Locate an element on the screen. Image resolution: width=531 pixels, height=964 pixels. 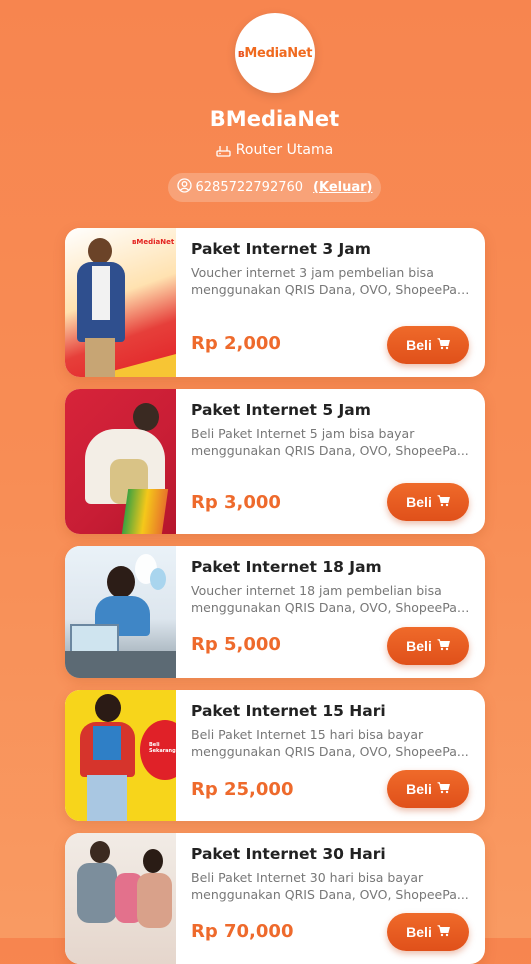
router-icon is located at coordinates (223, 150).